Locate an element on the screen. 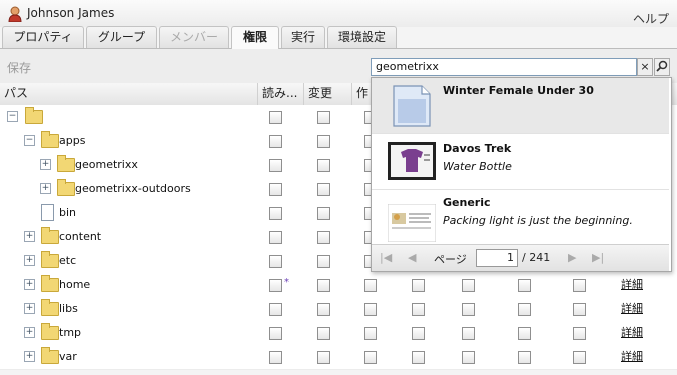 This screenshot has height=375, width=677. table-row: + home * 詳細 is located at coordinates (338, 285).